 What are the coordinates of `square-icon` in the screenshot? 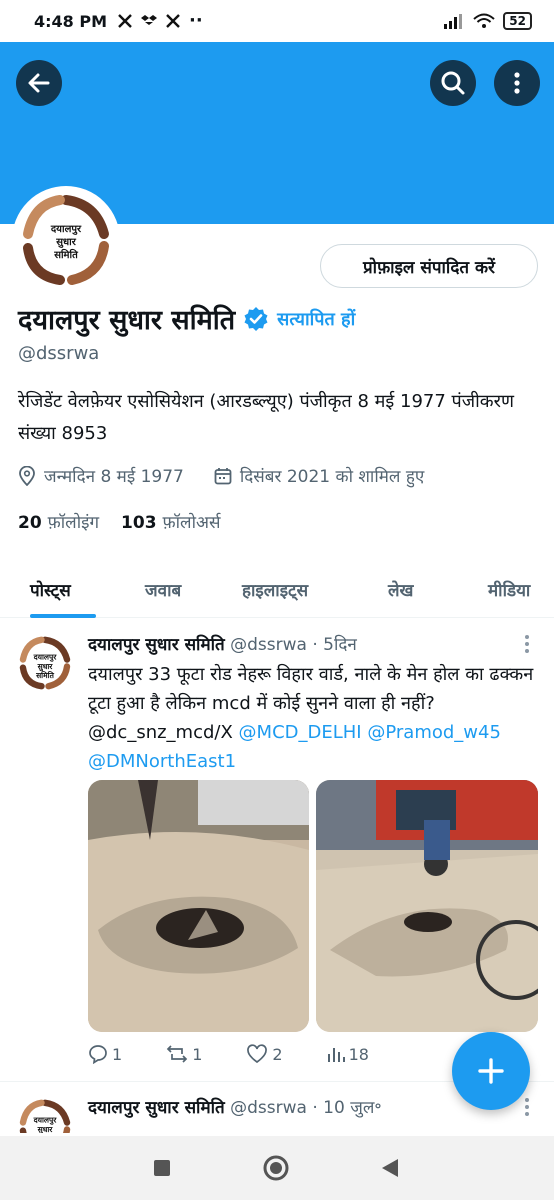 It's located at (162, 1168).